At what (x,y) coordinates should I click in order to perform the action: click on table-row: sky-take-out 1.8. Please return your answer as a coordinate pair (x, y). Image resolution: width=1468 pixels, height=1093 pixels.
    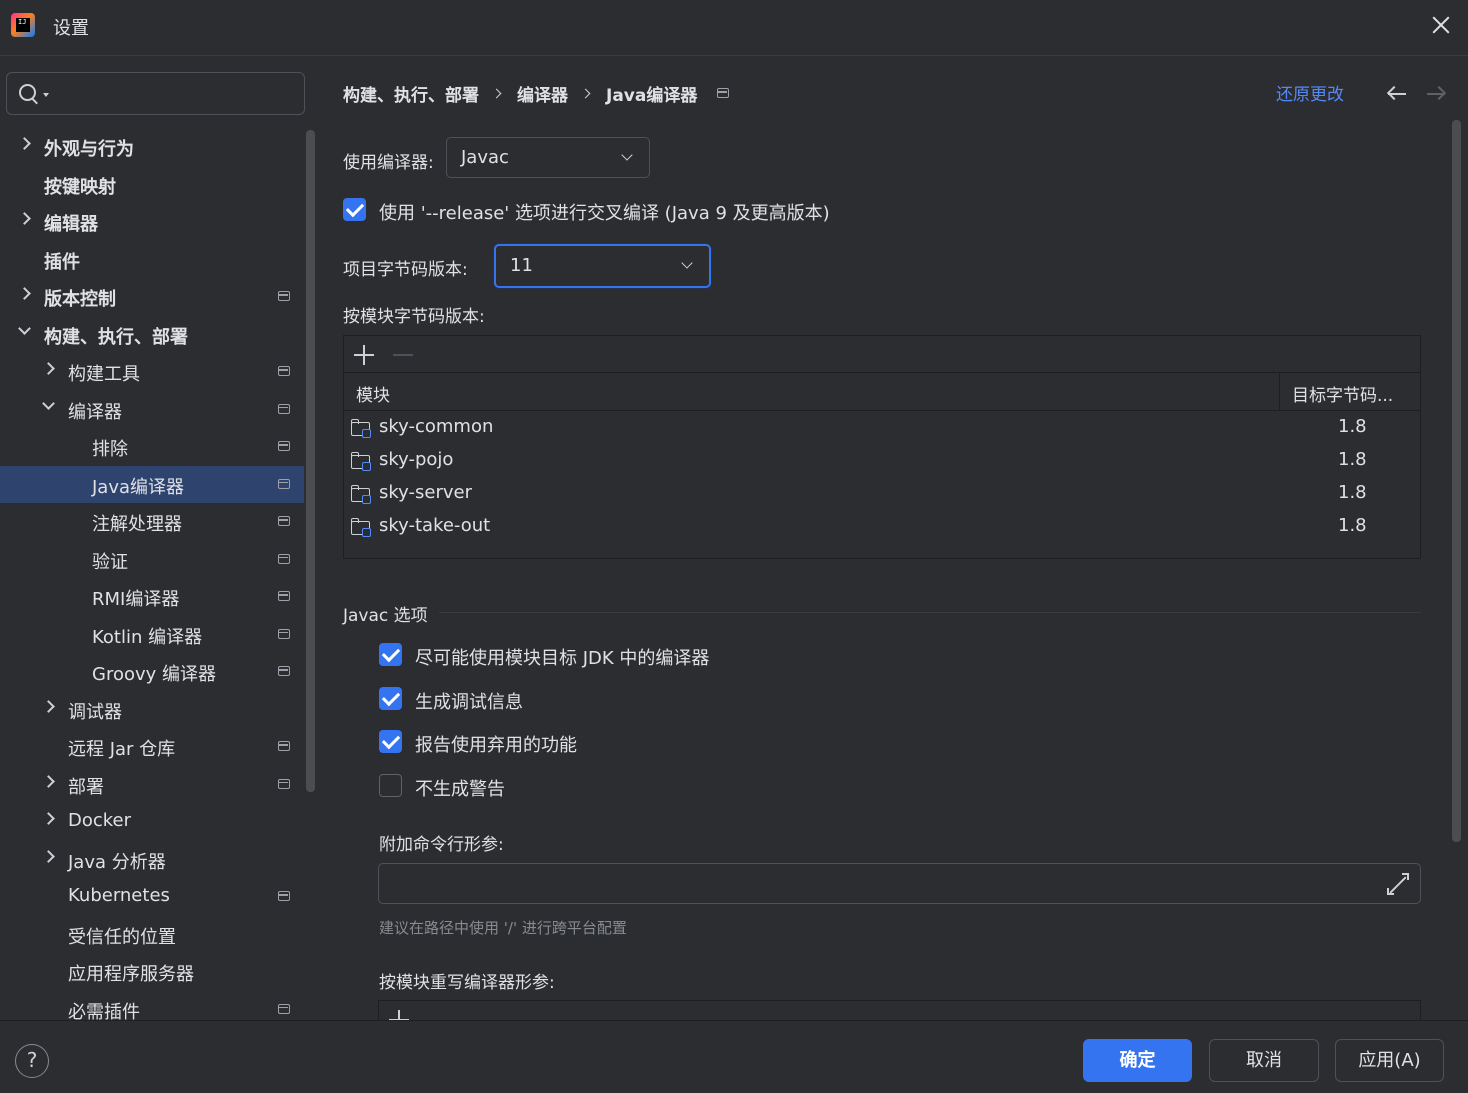
    Looking at the image, I should click on (882, 528).